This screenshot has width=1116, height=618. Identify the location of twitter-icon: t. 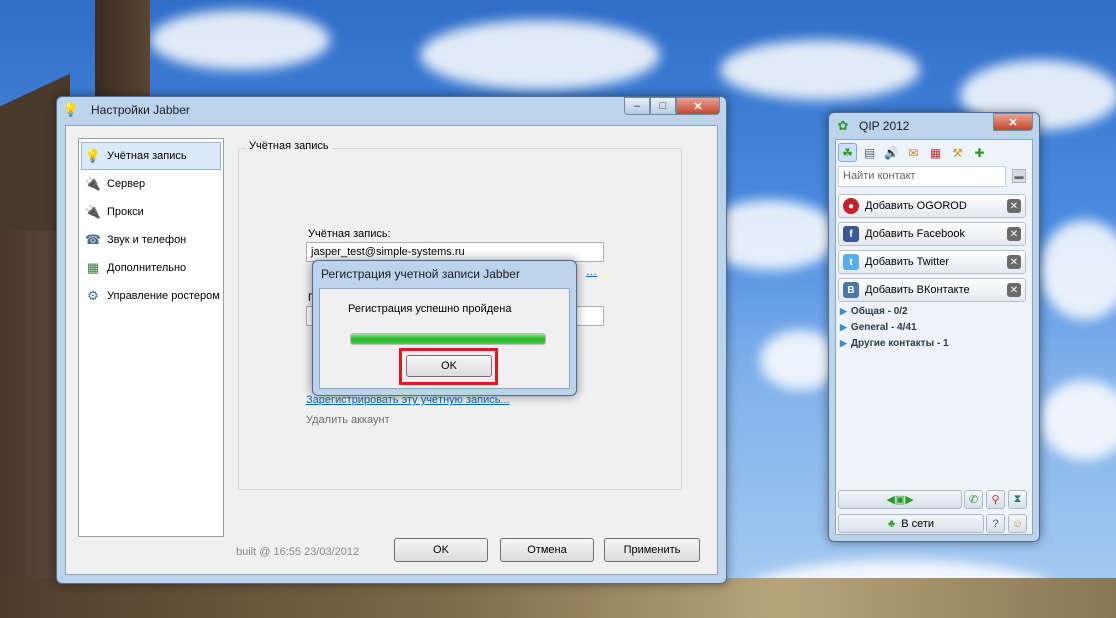
(851, 262).